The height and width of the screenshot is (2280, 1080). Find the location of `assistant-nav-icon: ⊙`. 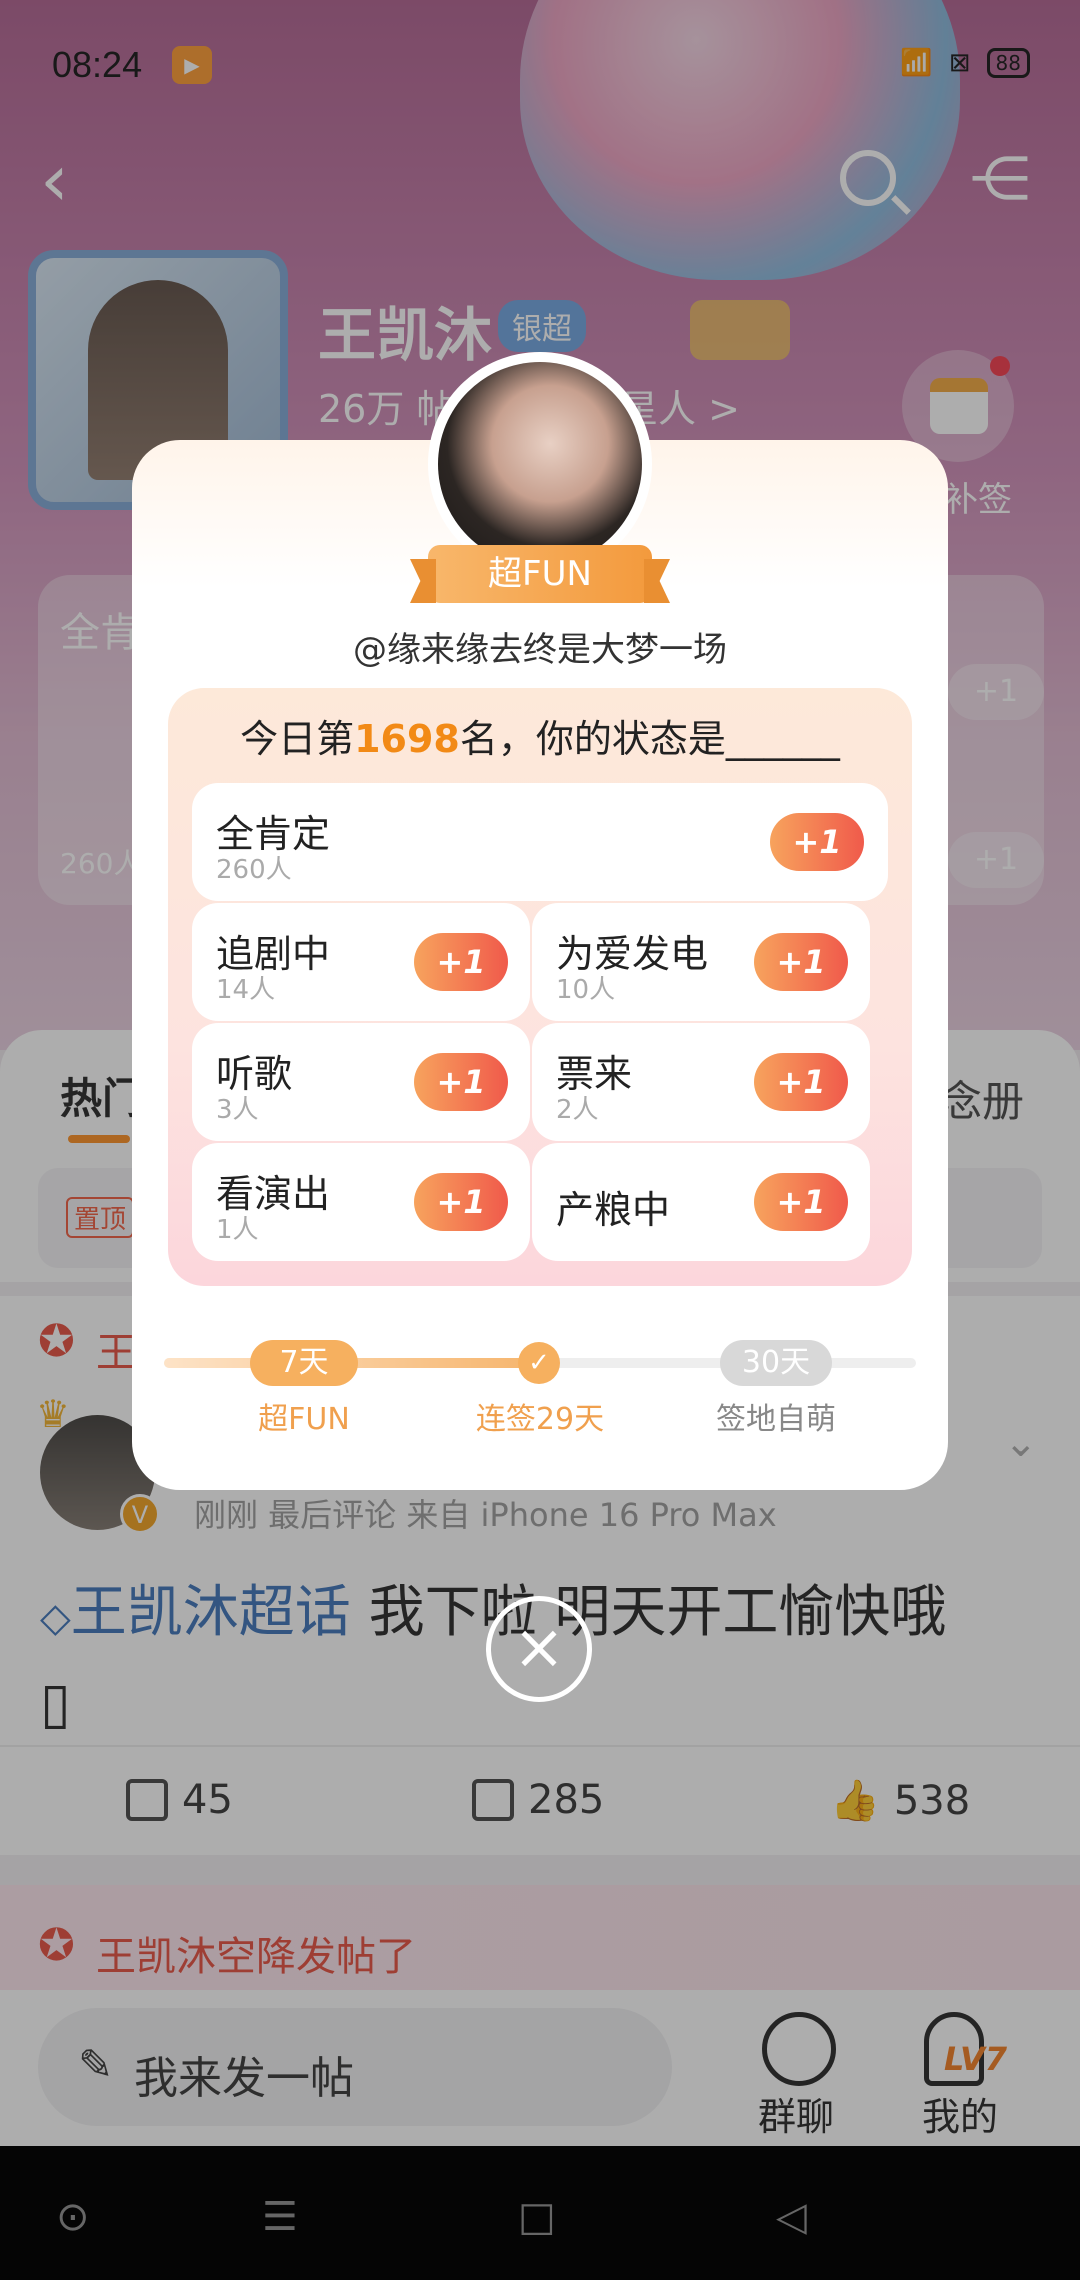

assistant-nav-icon: ⊙ is located at coordinates (73, 2217).